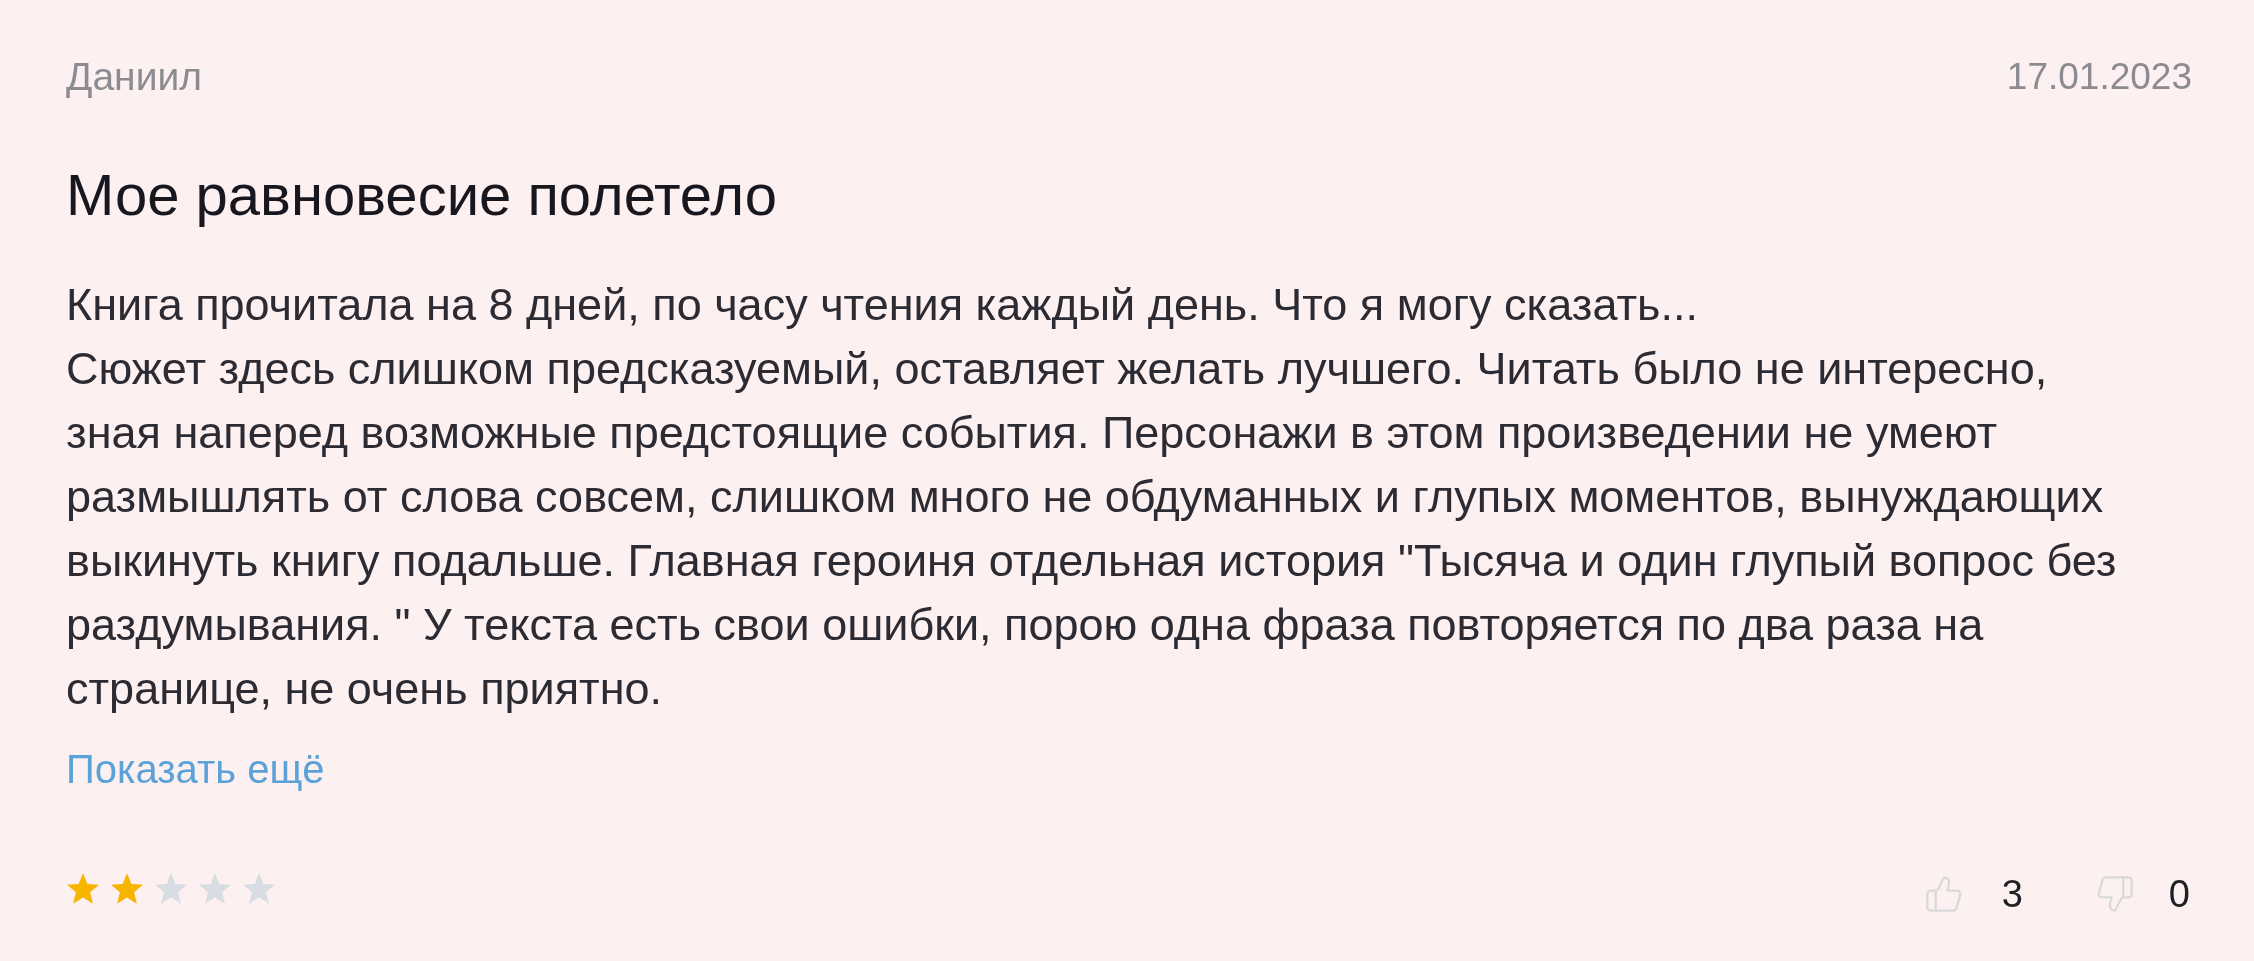  I want to click on dislike-count: 0, so click(2179, 894).